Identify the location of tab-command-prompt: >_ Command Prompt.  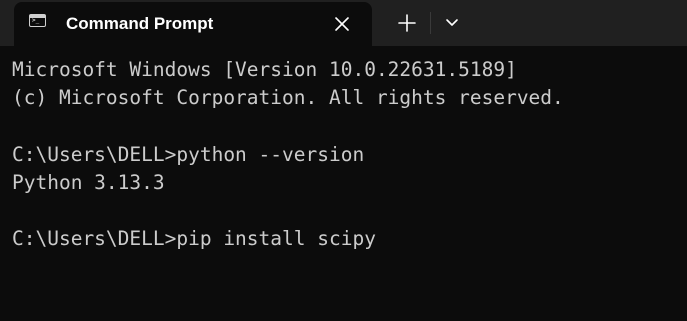
(193, 24).